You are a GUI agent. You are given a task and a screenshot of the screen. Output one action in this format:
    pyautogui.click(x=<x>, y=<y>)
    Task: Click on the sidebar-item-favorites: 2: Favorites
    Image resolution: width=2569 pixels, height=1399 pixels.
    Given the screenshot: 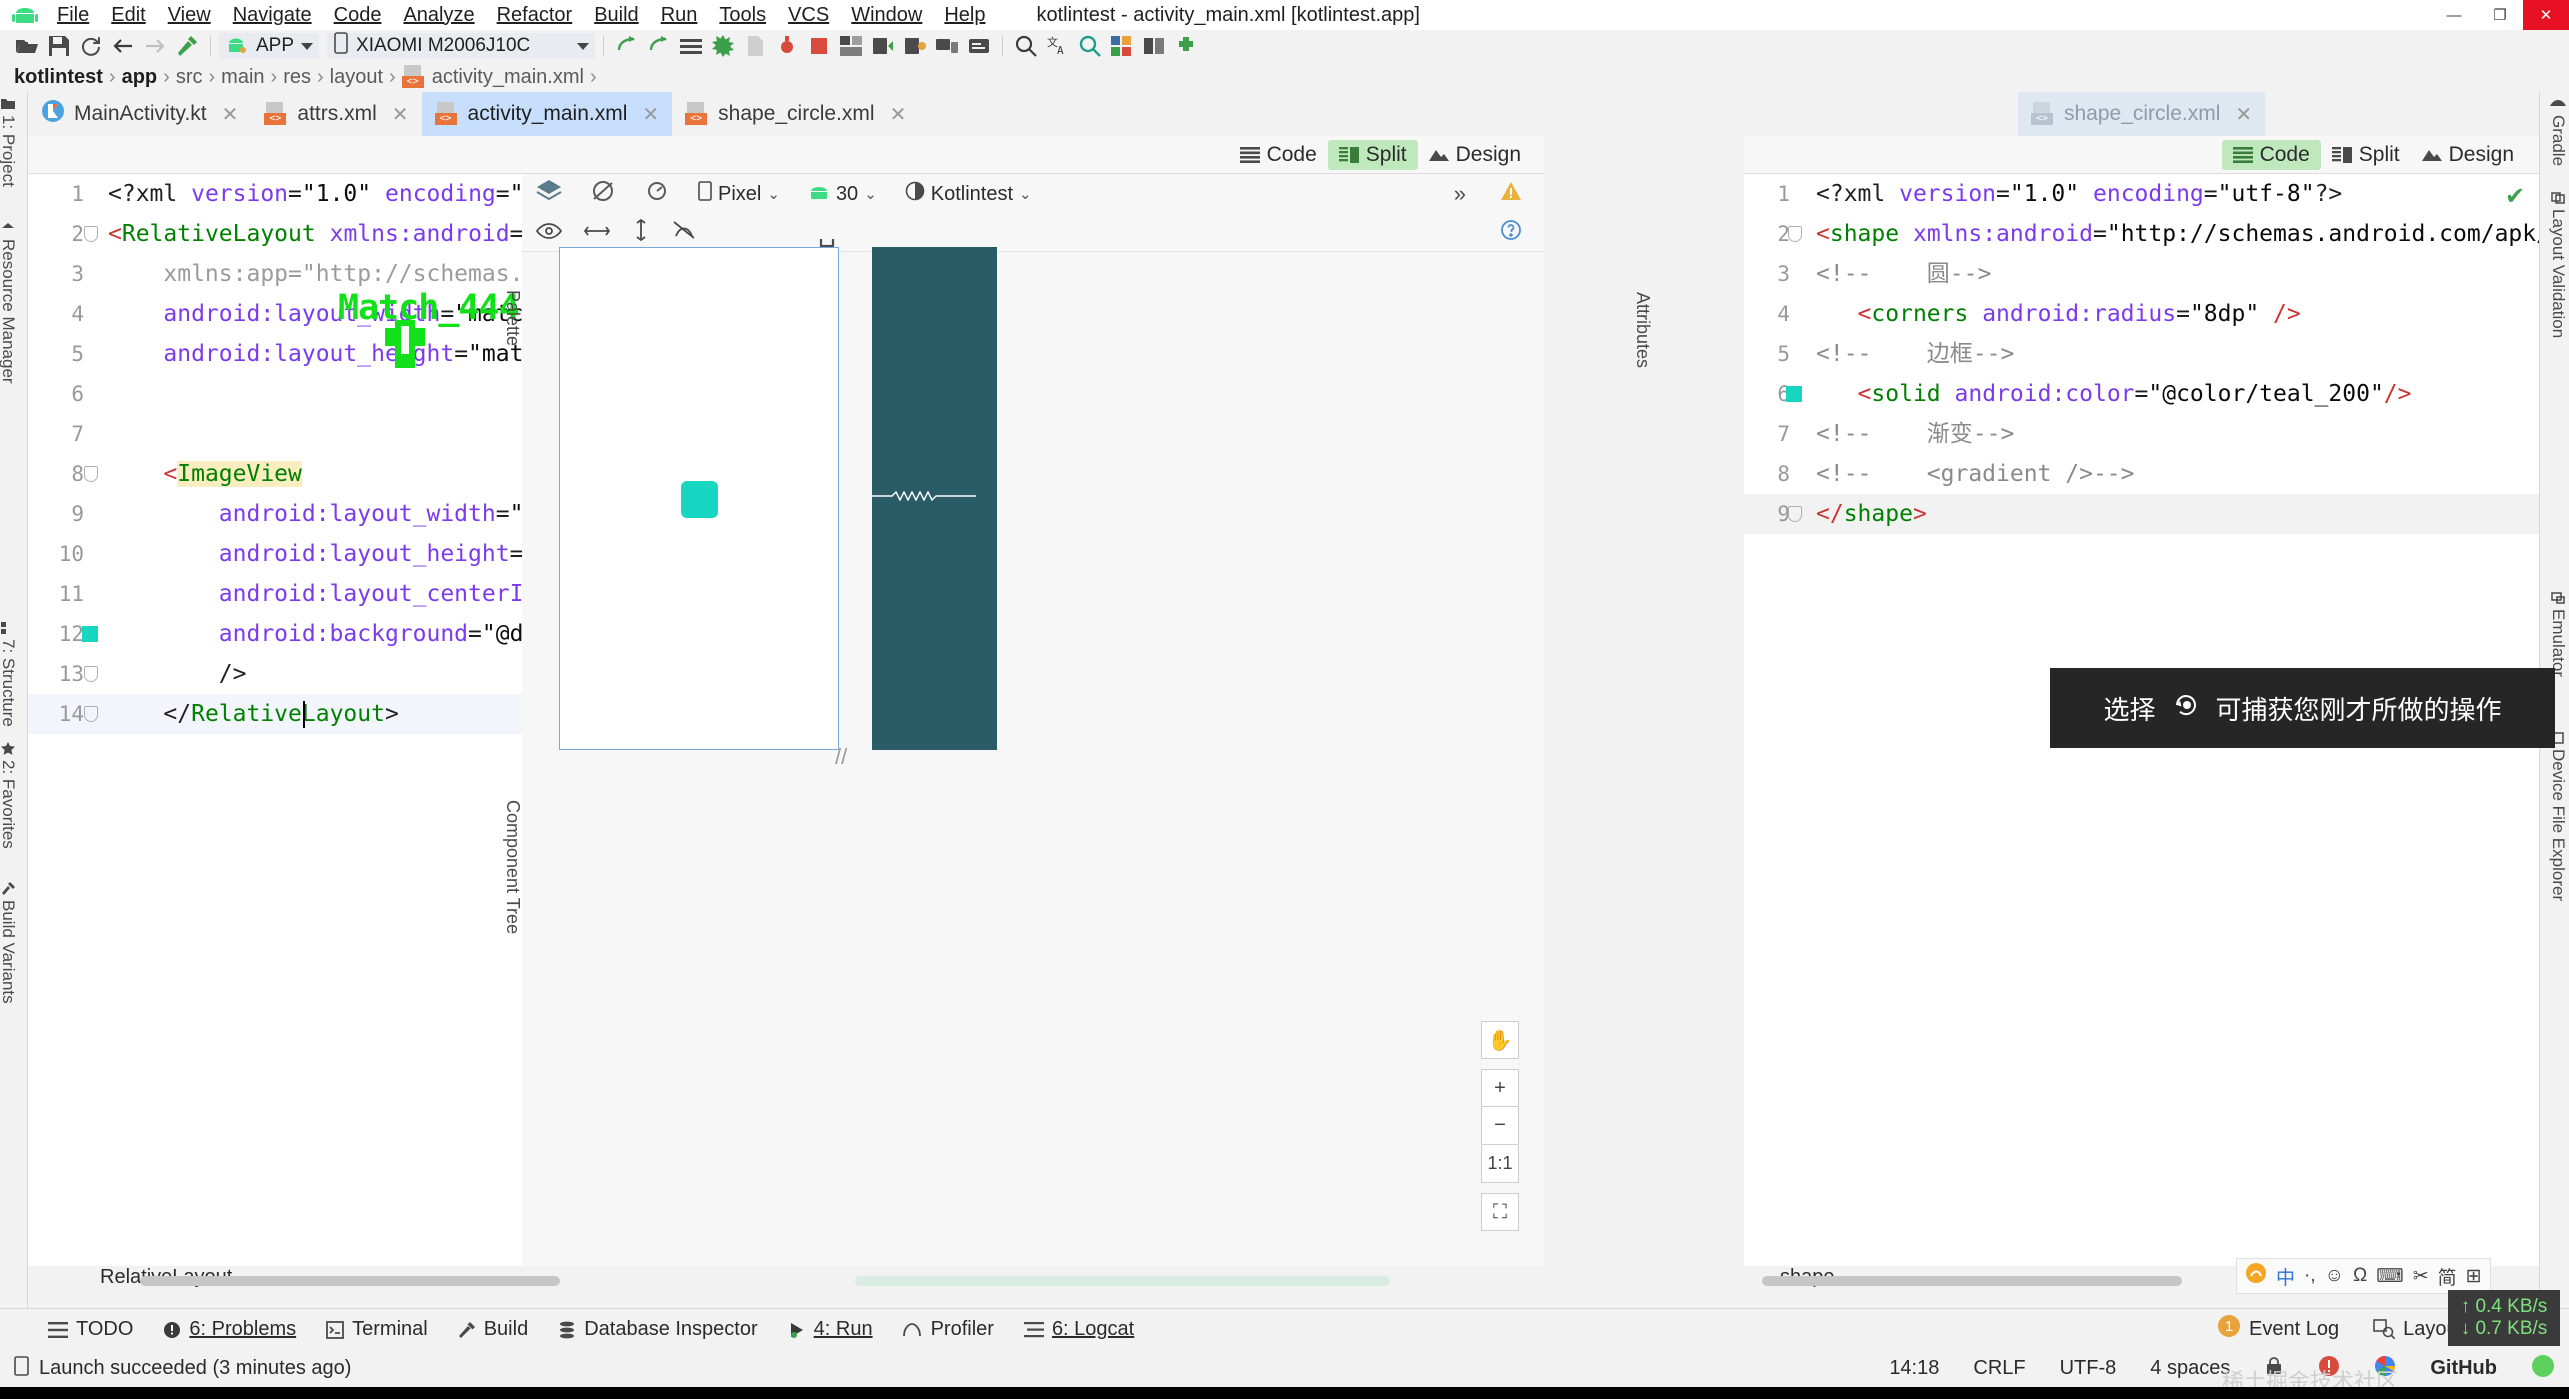 What is the action you would take?
    pyautogui.click(x=9, y=795)
    